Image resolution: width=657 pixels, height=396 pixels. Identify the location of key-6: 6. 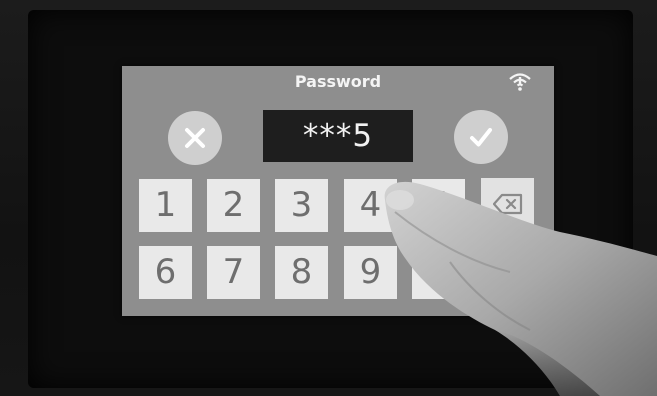
(165, 272).